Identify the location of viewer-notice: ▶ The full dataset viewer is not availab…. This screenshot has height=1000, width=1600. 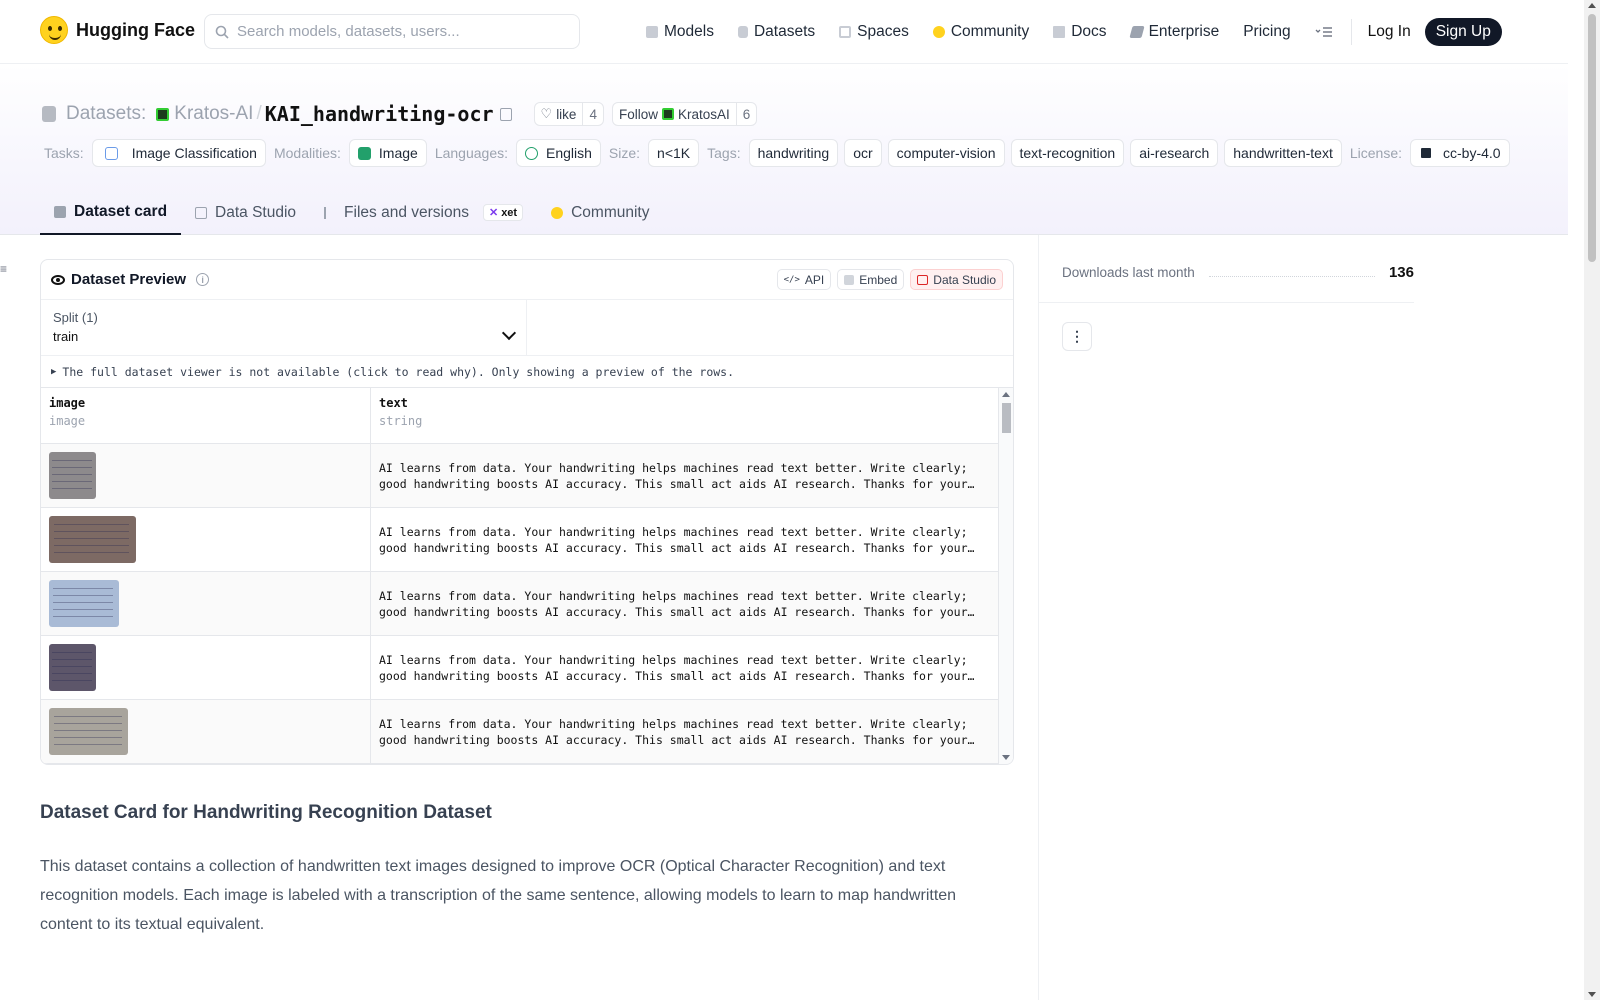
(527, 372).